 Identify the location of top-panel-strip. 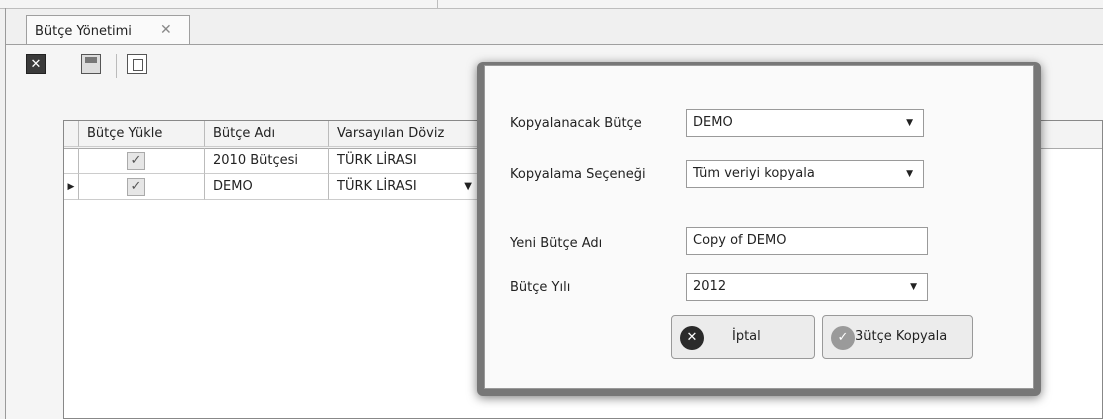
(551, 4).